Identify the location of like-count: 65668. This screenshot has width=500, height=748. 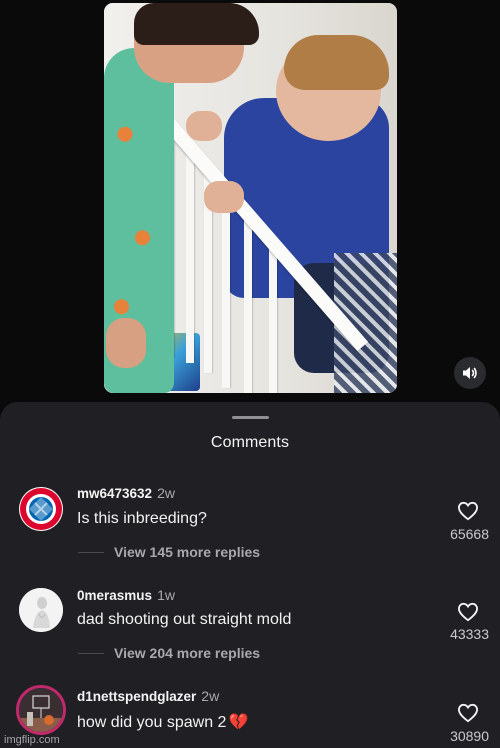
(469, 534).